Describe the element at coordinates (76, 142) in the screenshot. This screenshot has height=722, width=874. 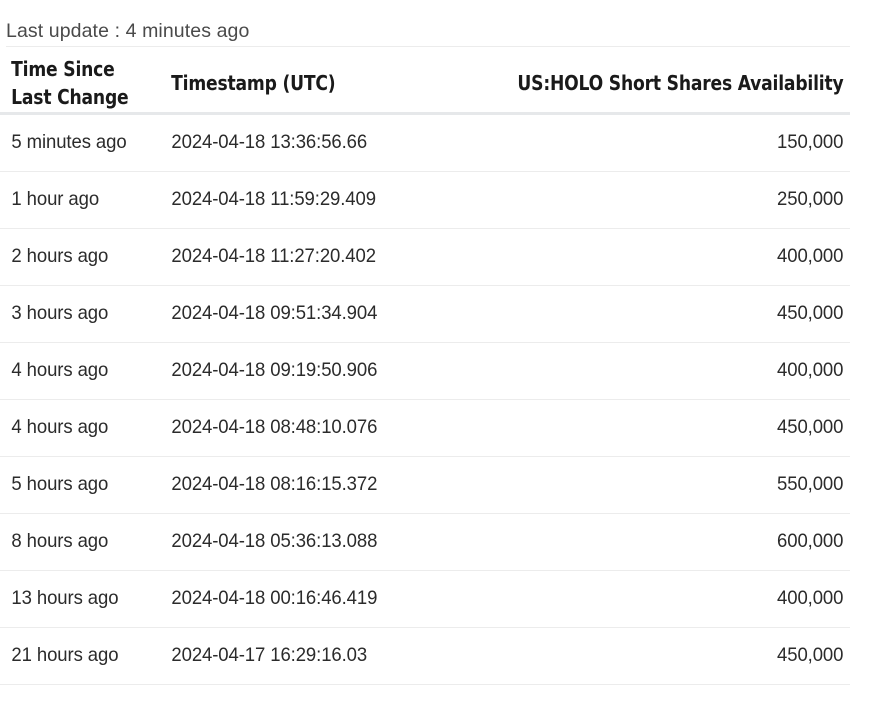
I see `cell-time-since: 5 minutes ago` at that location.